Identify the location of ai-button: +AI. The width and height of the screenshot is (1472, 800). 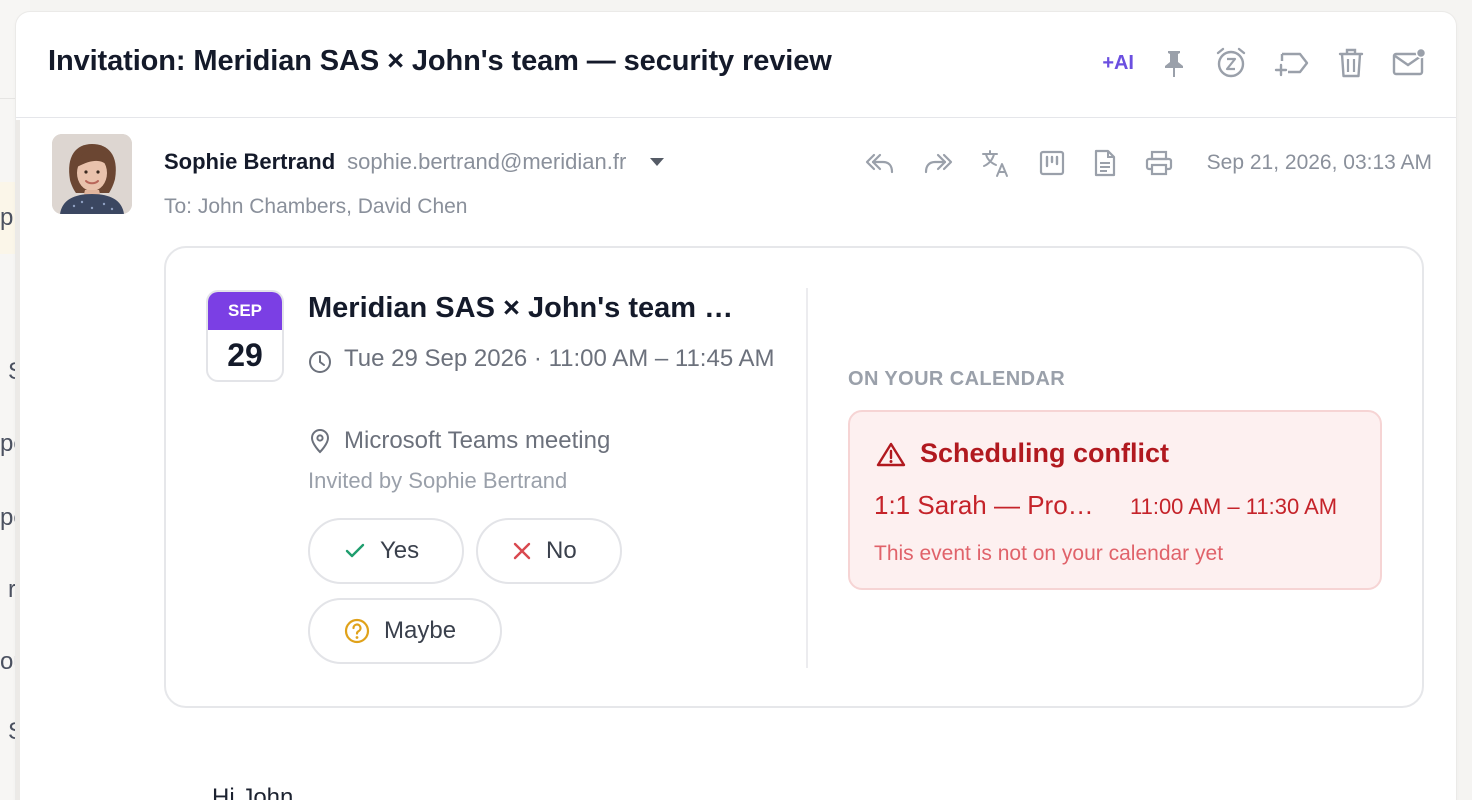
(1118, 63).